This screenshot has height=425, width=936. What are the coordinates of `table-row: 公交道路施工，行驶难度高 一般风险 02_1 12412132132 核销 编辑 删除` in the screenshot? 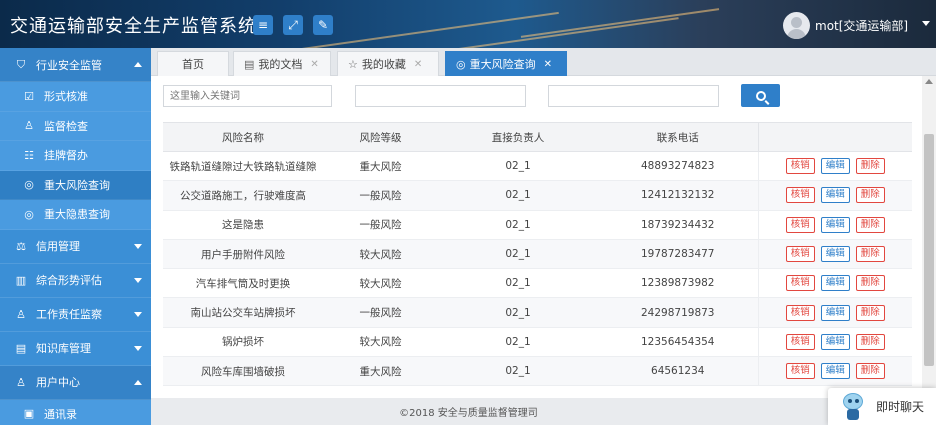 It's located at (537, 195).